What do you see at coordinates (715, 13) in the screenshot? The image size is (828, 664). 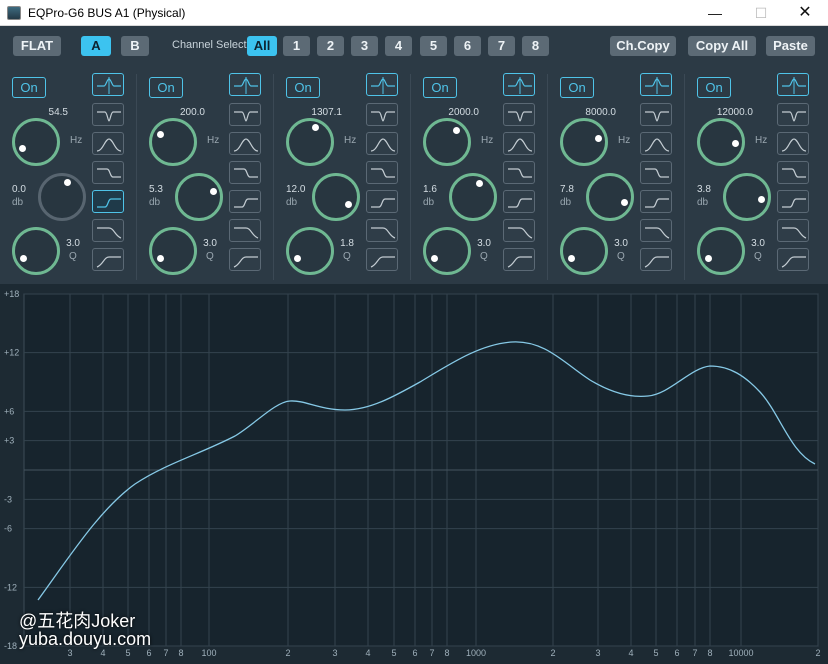 I see `minimize-button: —` at bounding box center [715, 13].